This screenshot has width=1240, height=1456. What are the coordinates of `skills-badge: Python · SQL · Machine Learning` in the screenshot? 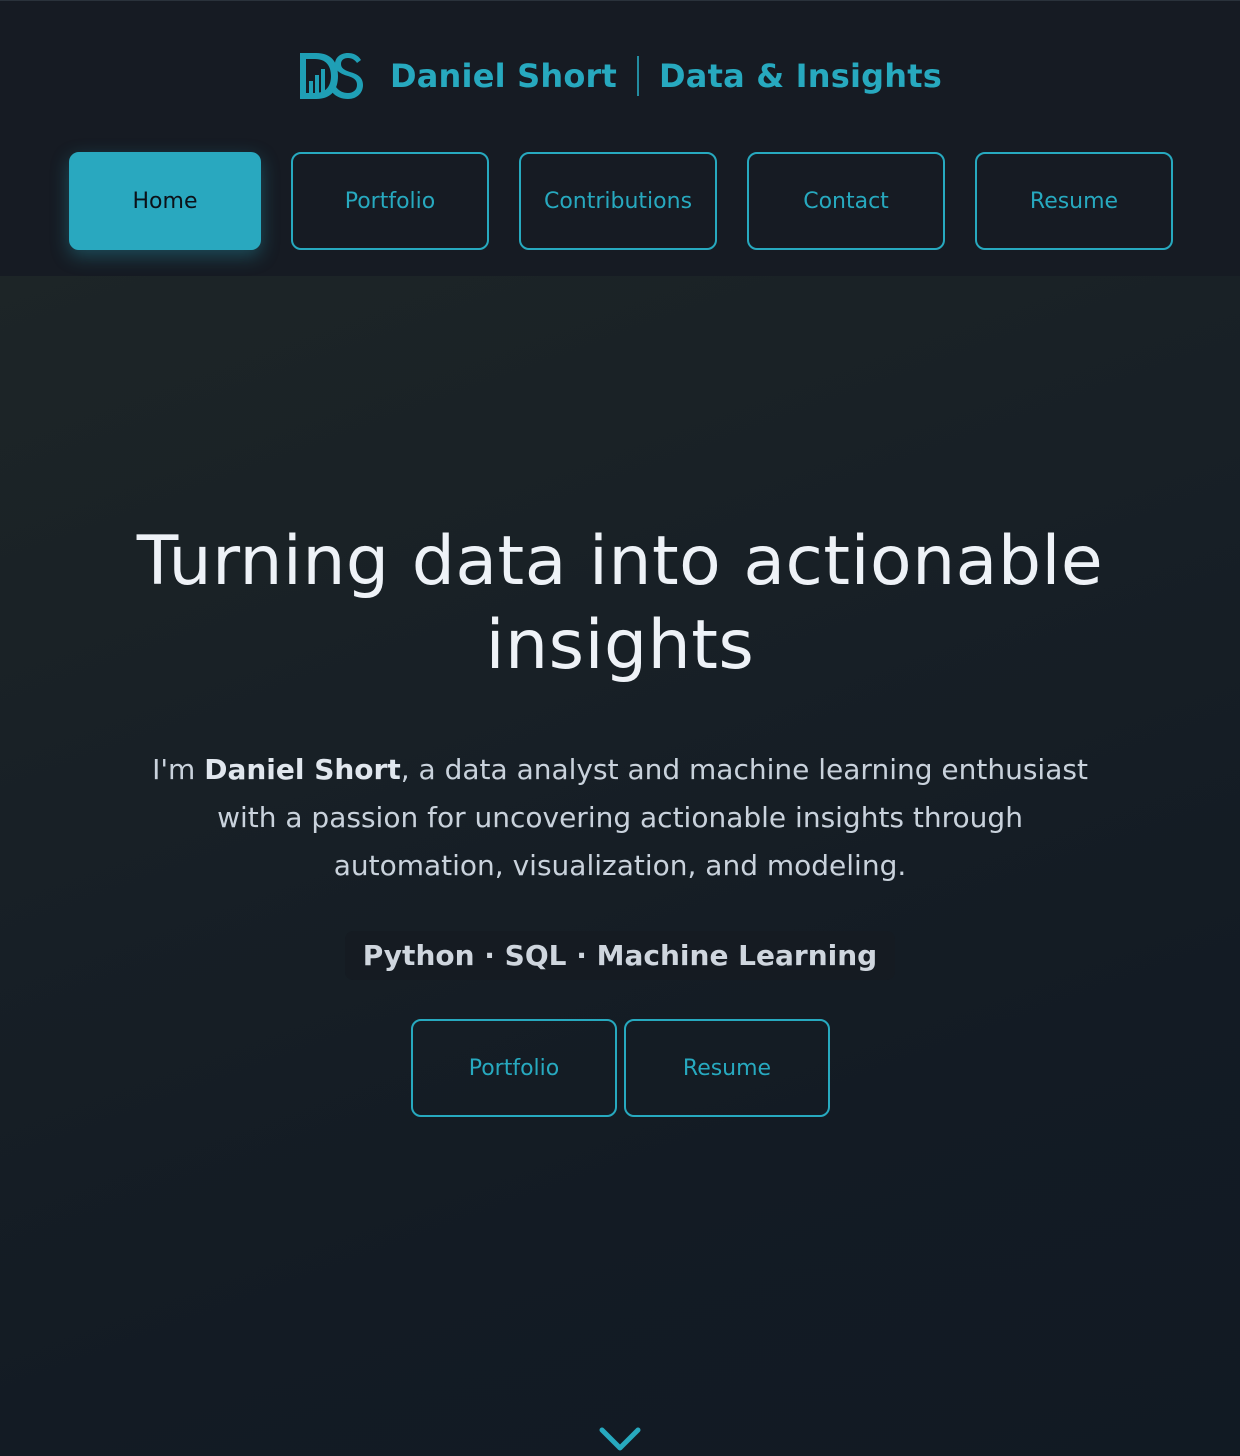 It's located at (620, 955).